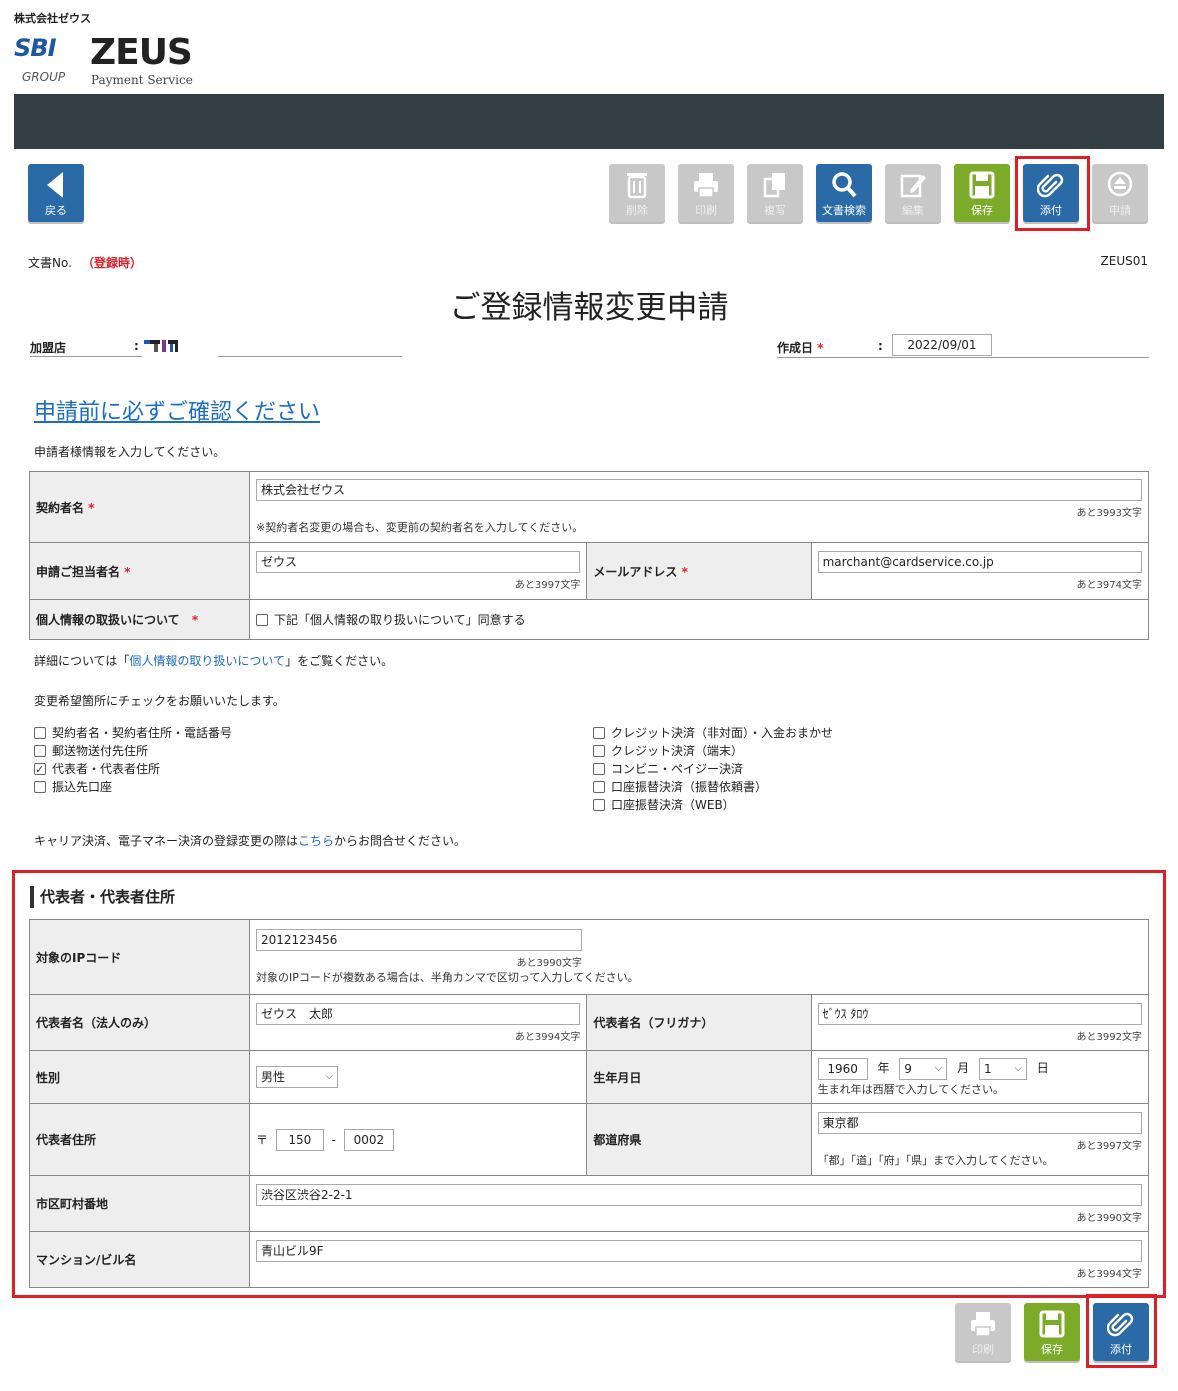  Describe the element at coordinates (48, 348) in the screenshot. I see `store-label: 加盟店` at that location.